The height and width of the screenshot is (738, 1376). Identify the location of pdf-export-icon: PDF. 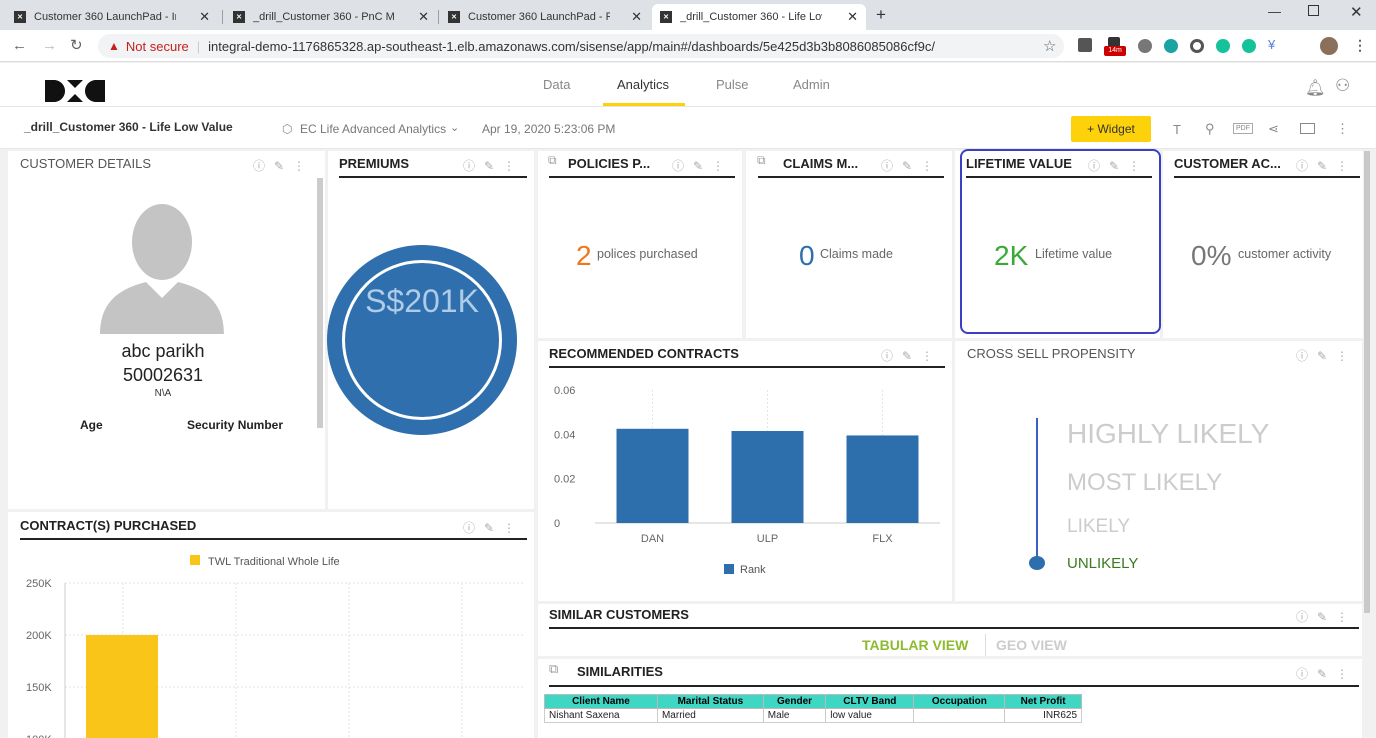
(1243, 128).